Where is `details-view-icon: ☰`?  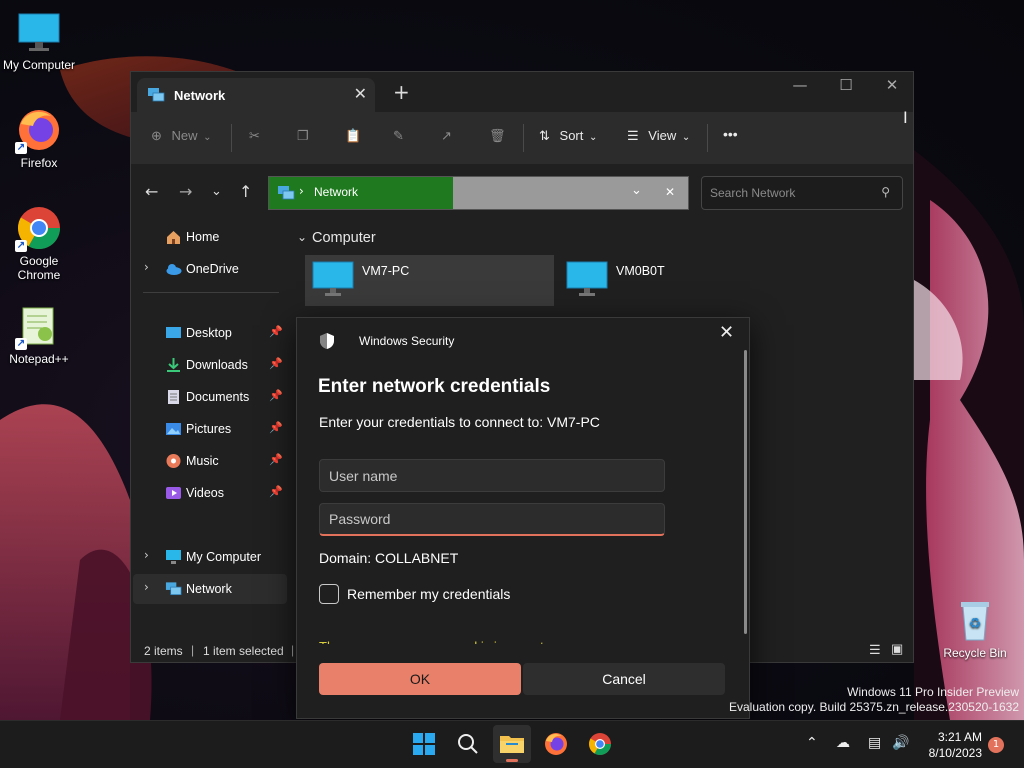 details-view-icon: ☰ is located at coordinates (875, 650).